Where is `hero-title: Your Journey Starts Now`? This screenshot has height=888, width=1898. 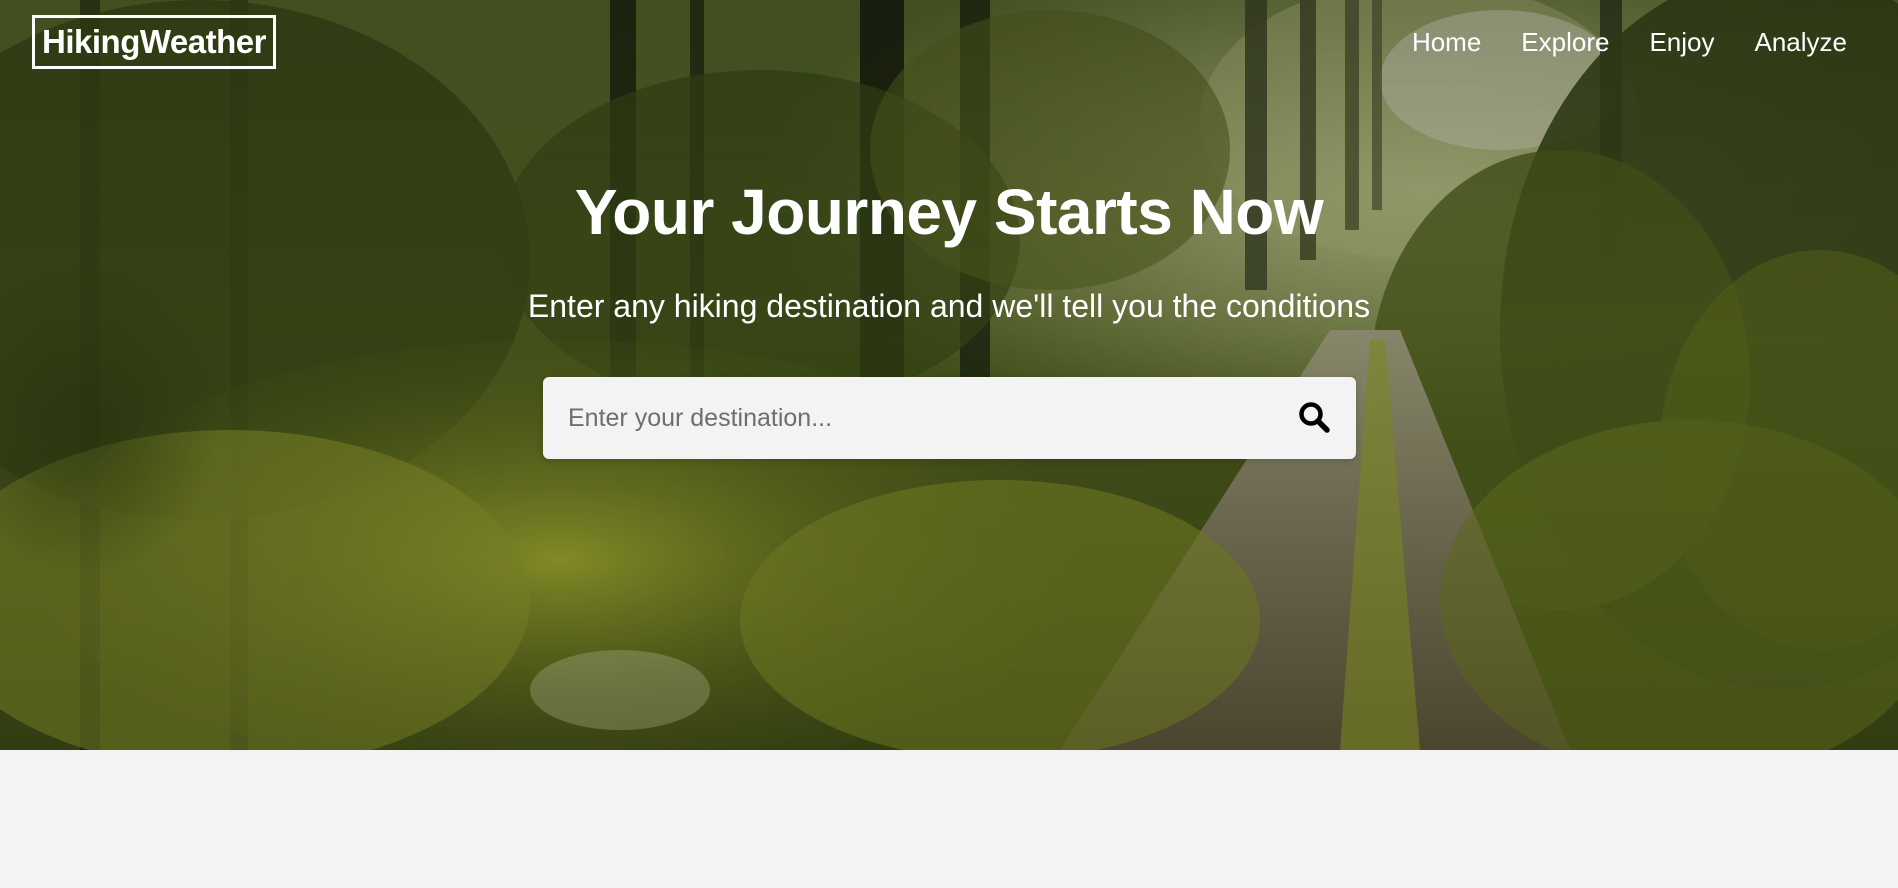 hero-title: Your Journey Starts Now is located at coordinates (949, 212).